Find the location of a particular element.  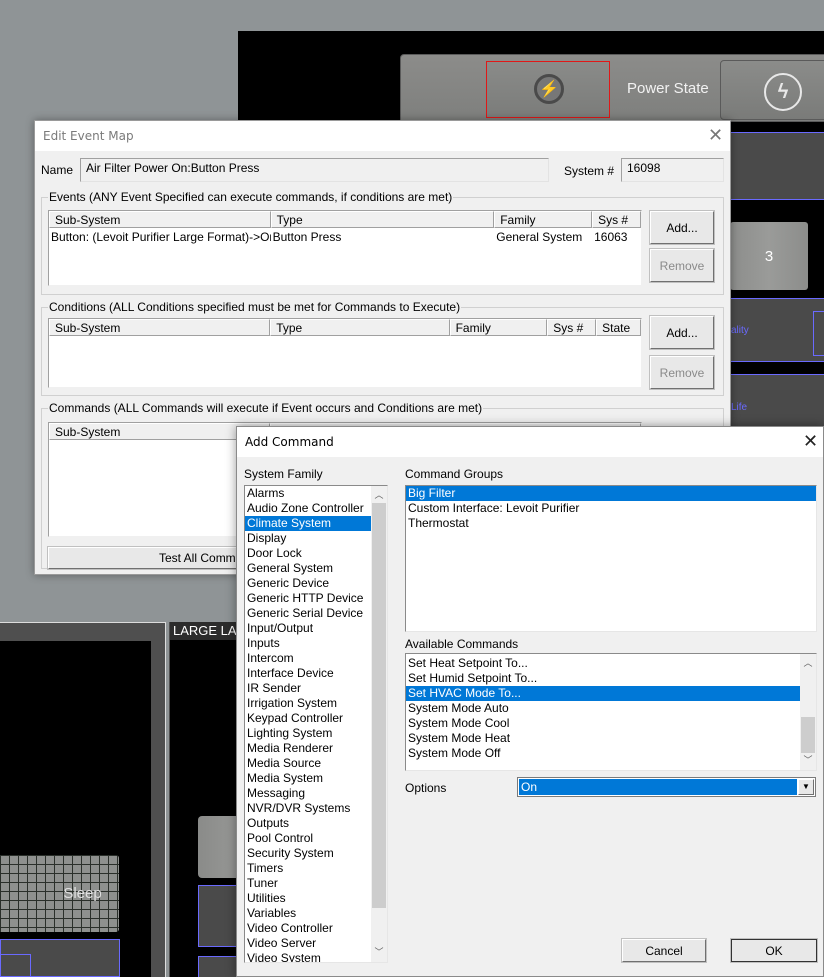

system-family-item: Outputs is located at coordinates (308, 823).